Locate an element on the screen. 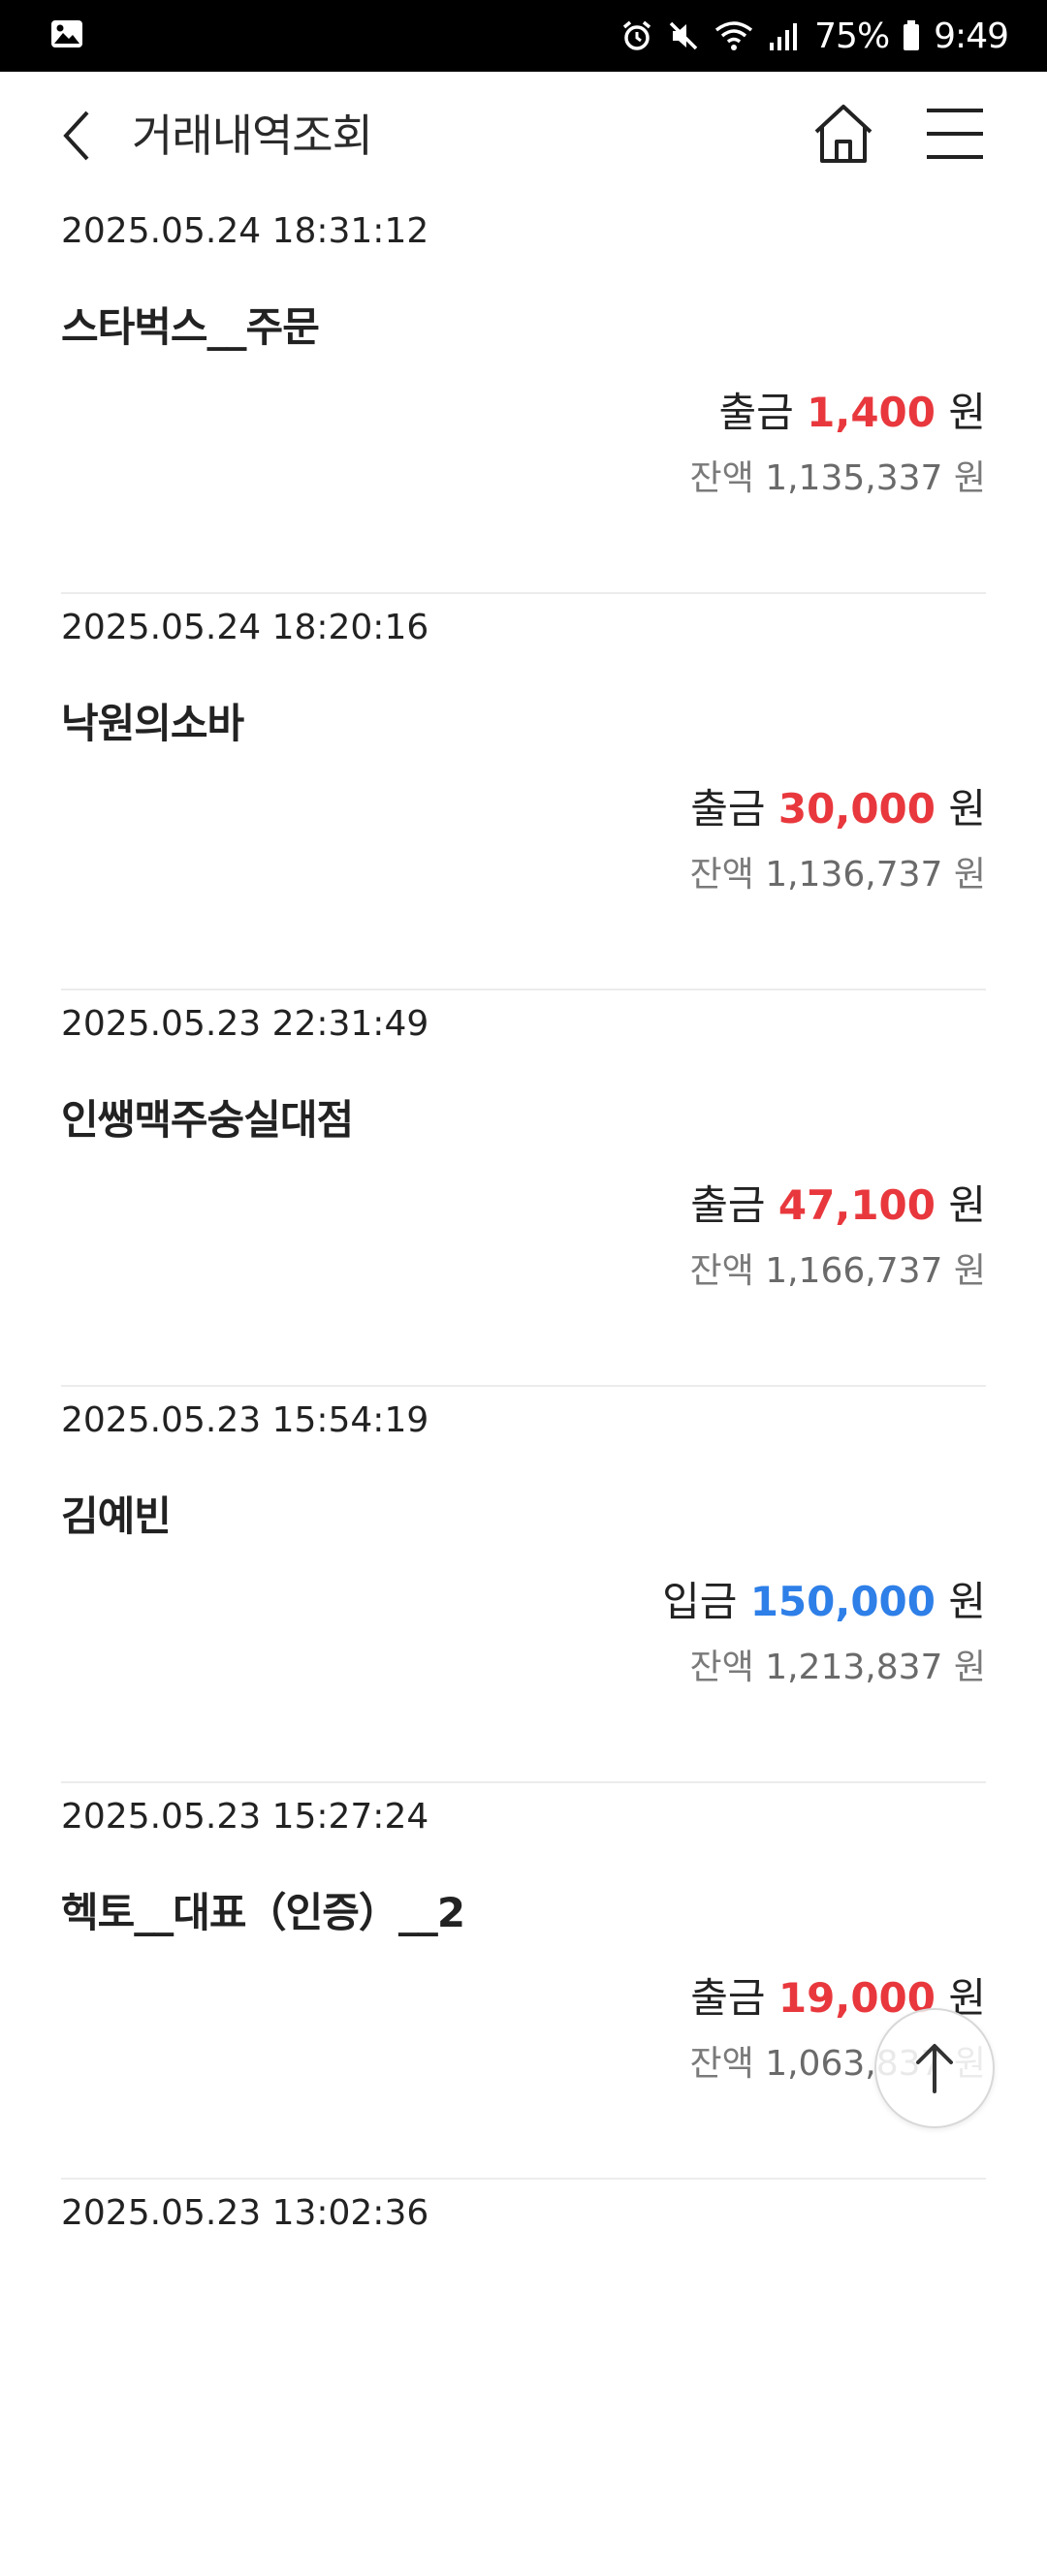 This screenshot has width=1047, height=2576. transaction-amount: 47,100 is located at coordinates (856, 1205).